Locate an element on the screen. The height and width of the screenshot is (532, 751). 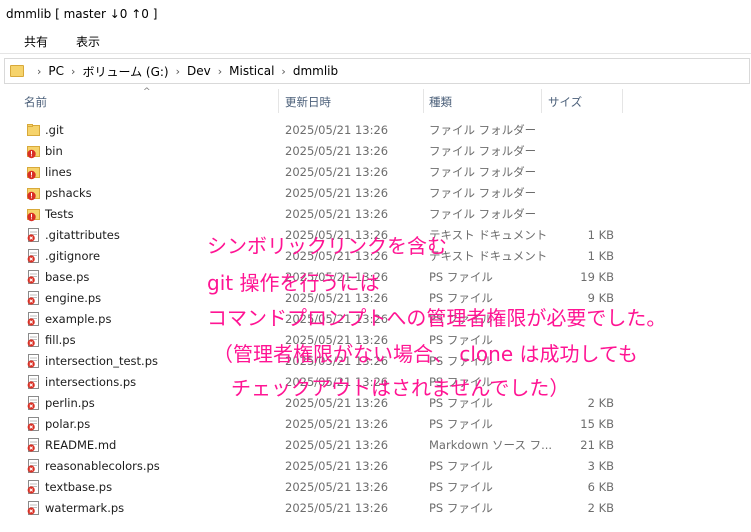
breadcrumb-mistical: Mistical is located at coordinates (251, 71).